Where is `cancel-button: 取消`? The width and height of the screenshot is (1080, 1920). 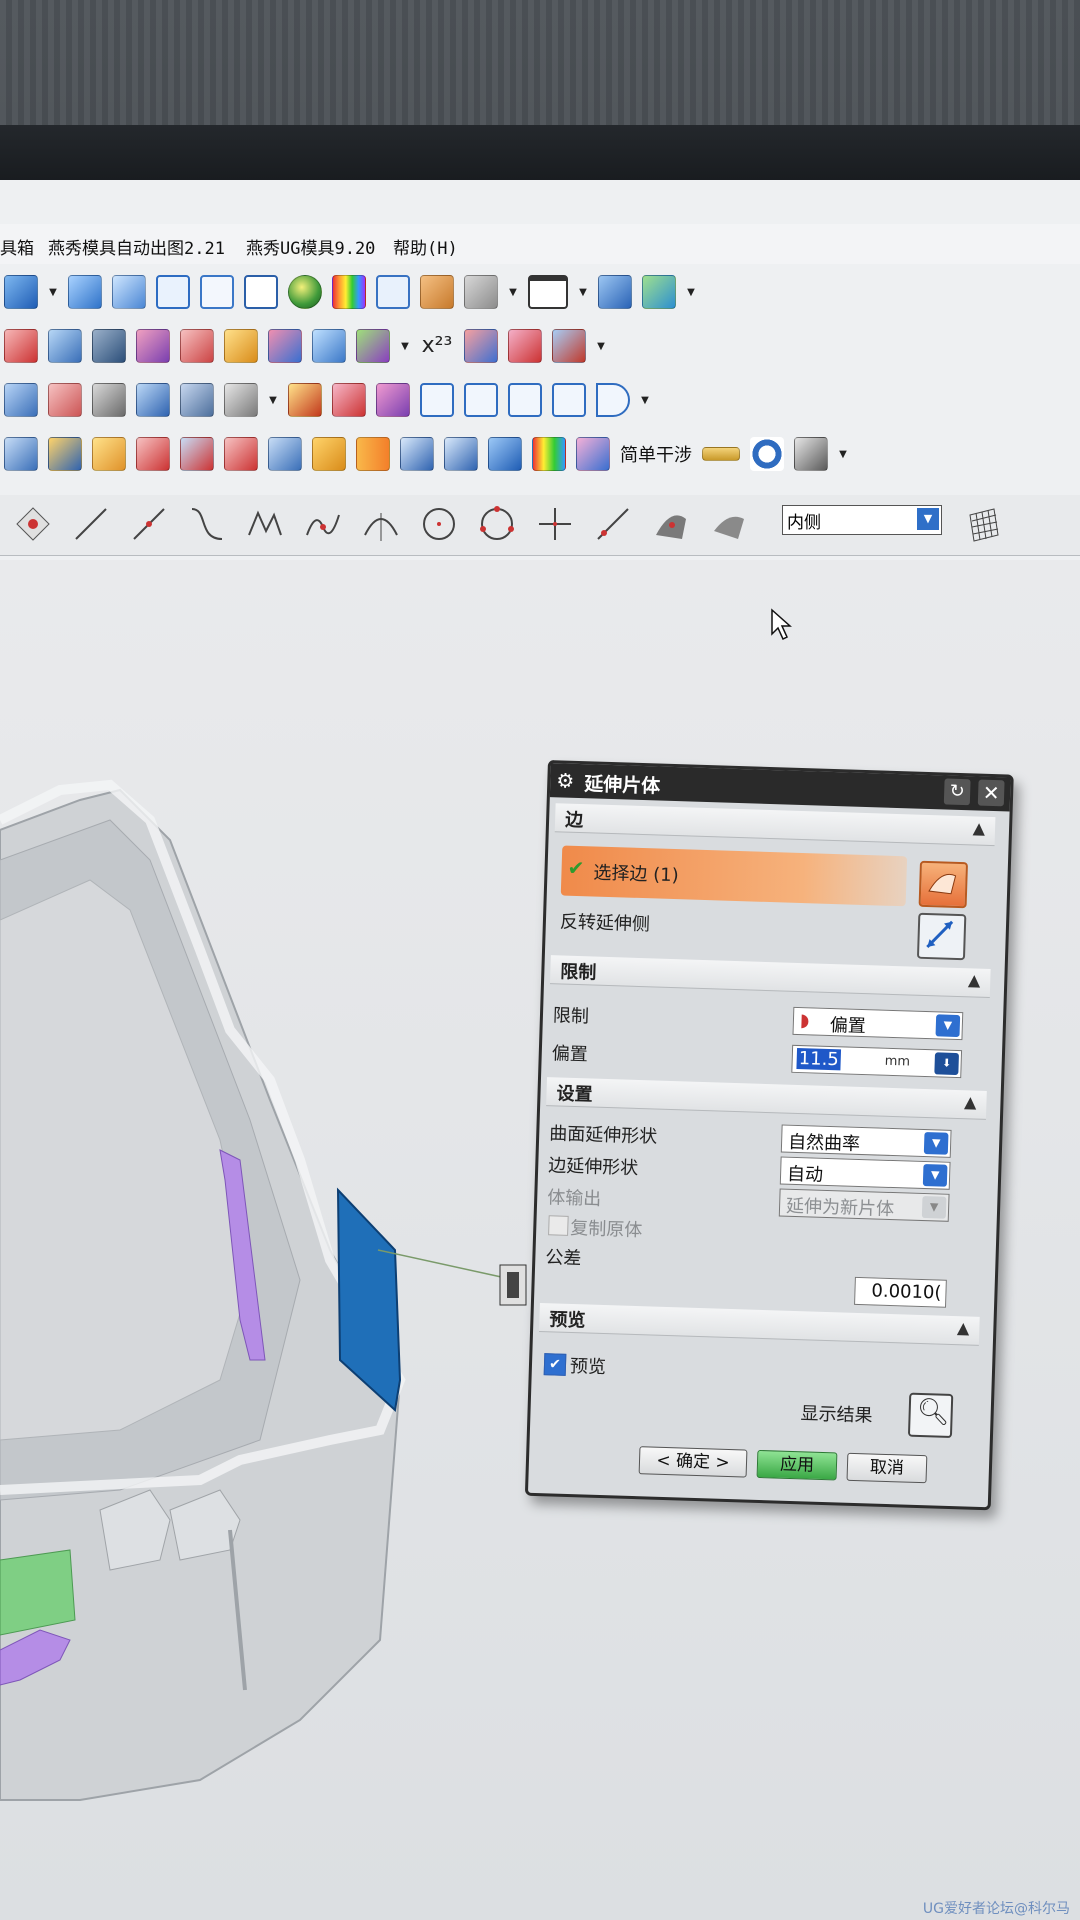
cancel-button: 取消 is located at coordinates (887, 1468).